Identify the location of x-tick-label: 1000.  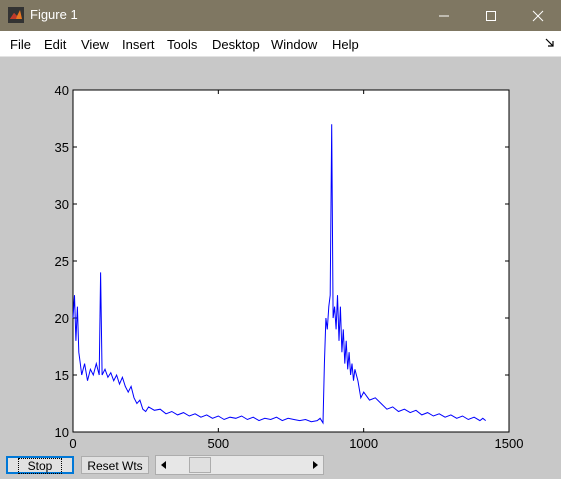
(363, 443).